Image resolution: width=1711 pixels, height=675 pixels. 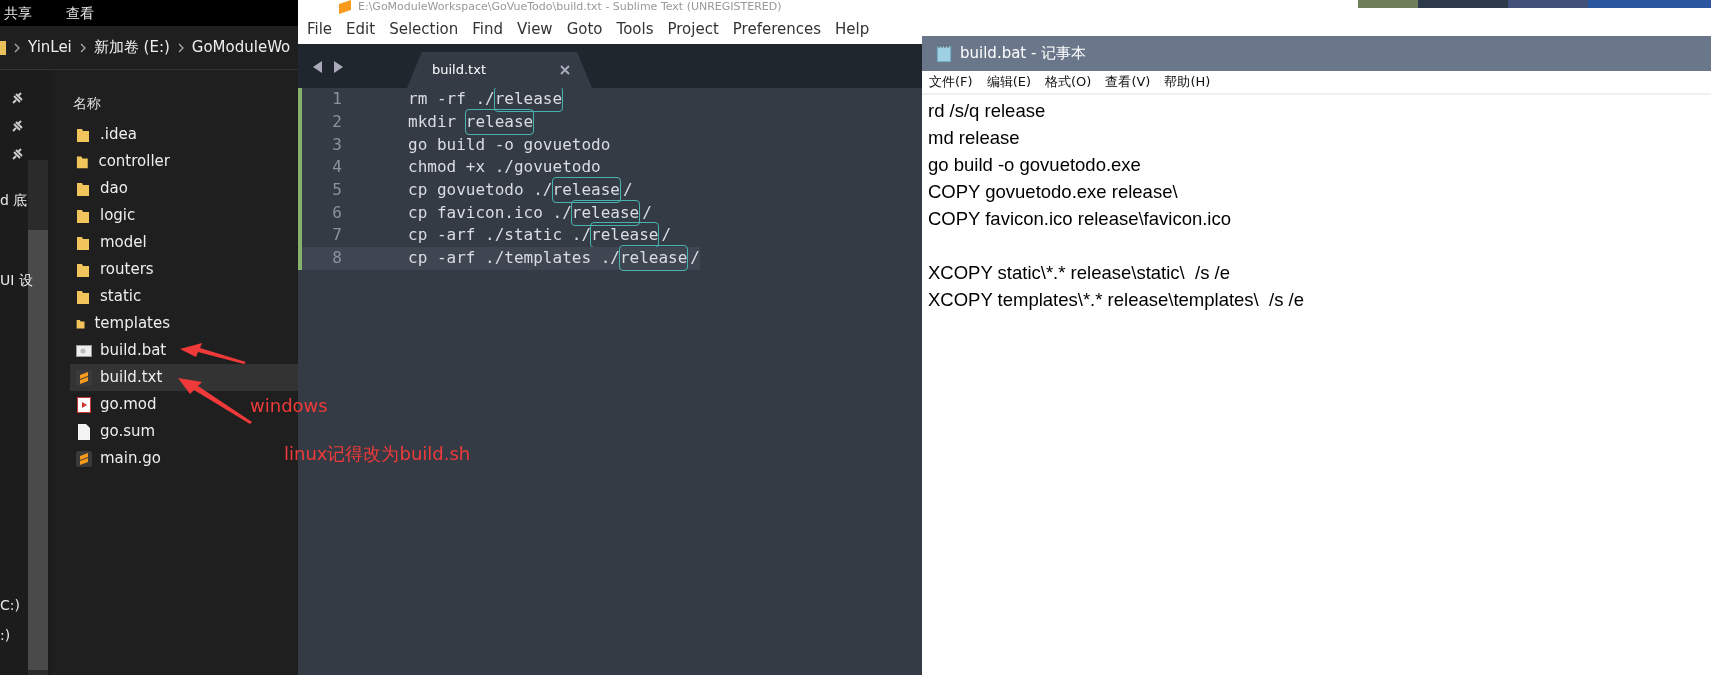 What do you see at coordinates (533, 235) in the screenshot?
I see `code-line: cp -arf ./static ./release /` at bounding box center [533, 235].